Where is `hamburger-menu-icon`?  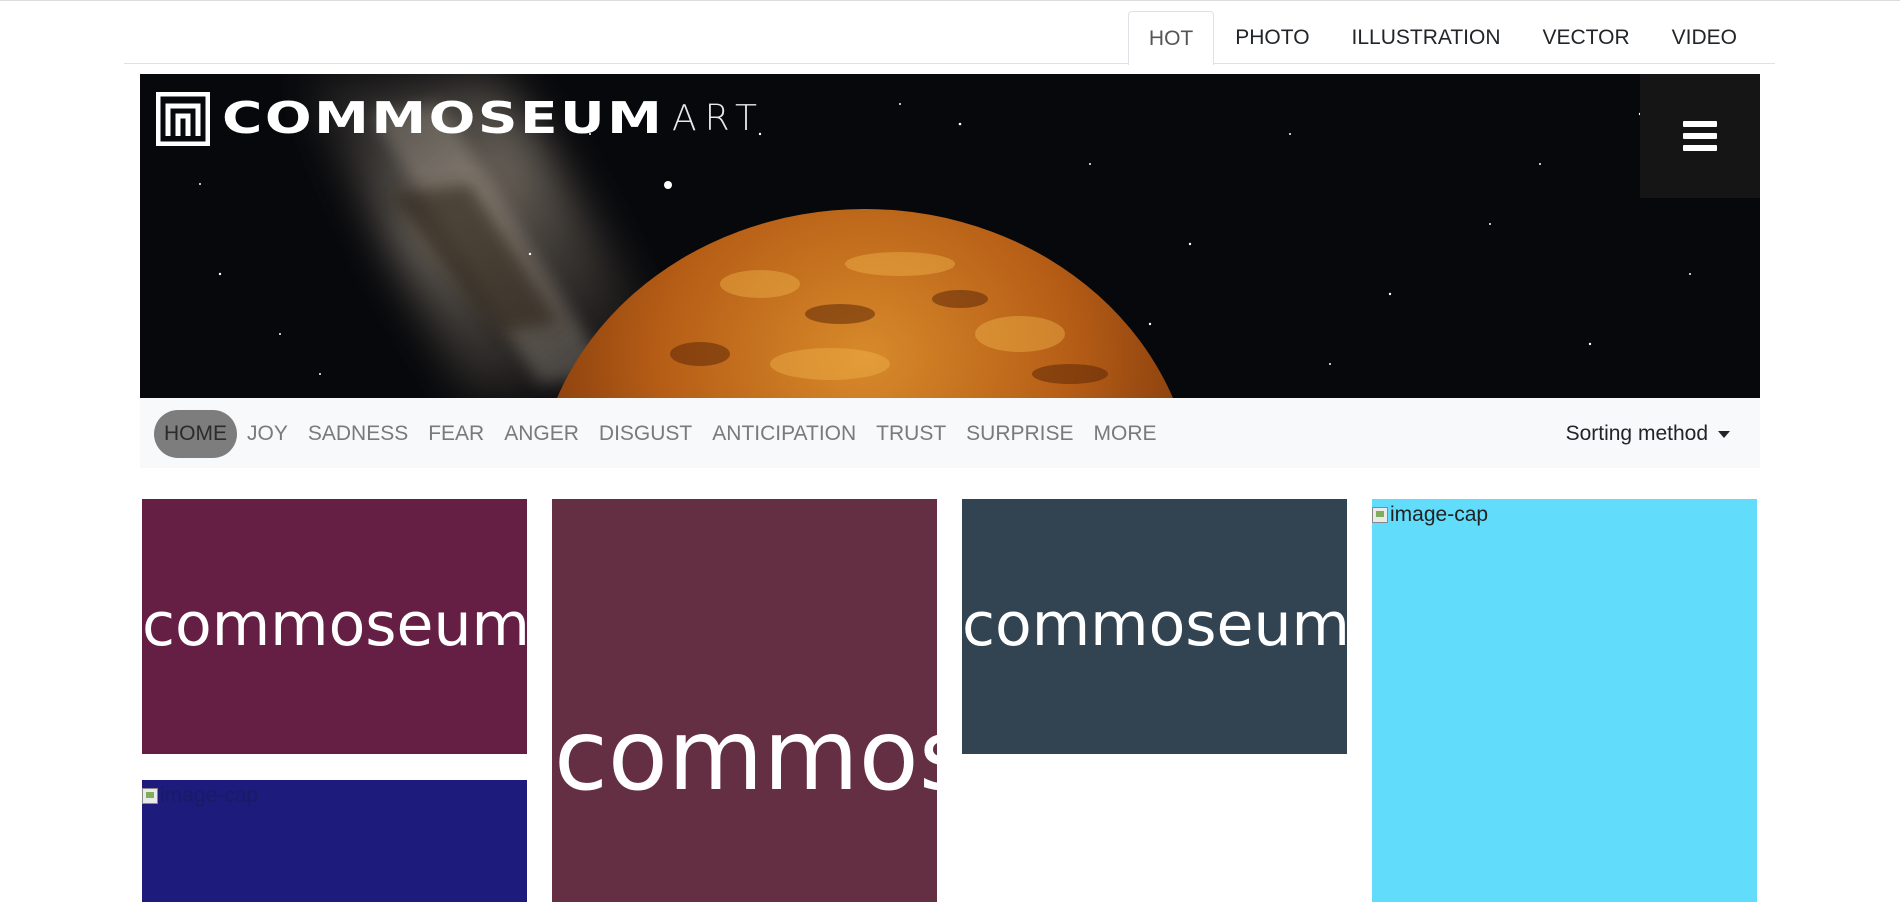 hamburger-menu-icon is located at coordinates (1700, 136).